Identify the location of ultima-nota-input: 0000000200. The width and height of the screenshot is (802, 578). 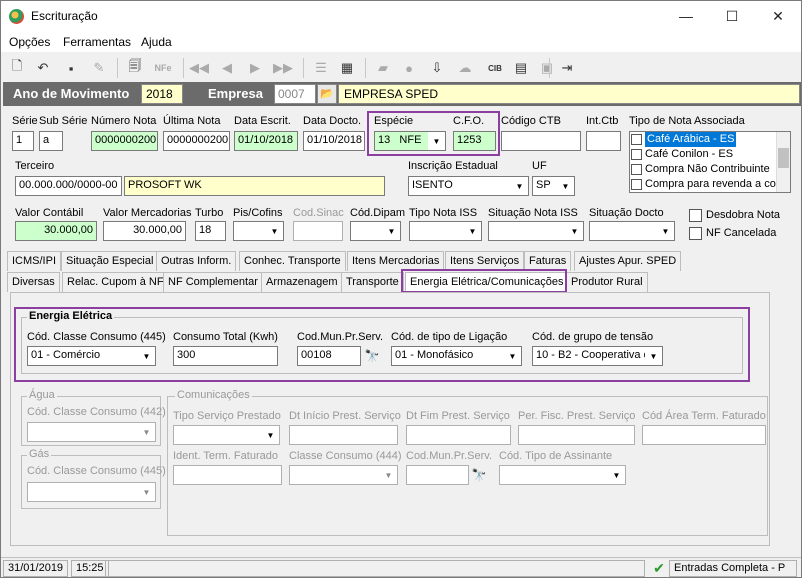
(196, 141).